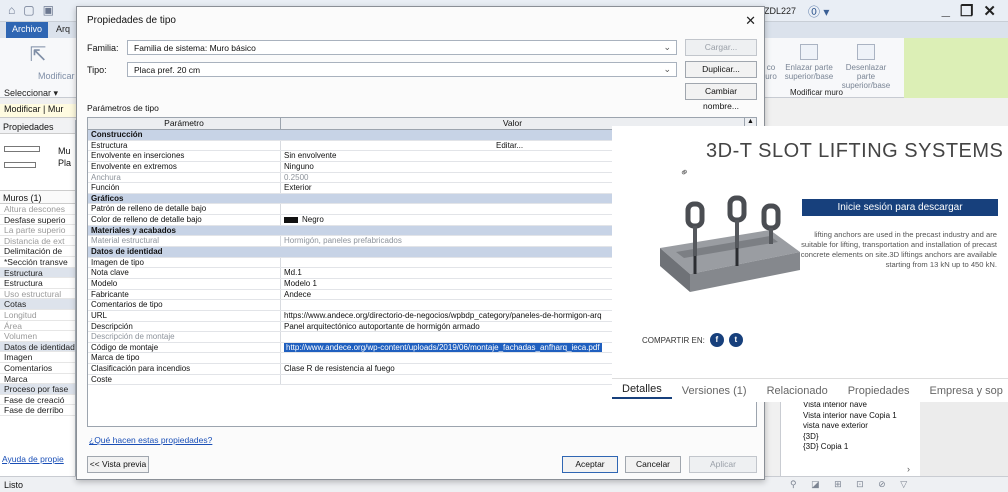 This screenshot has width=1008, height=492. What do you see at coordinates (402, 47) in the screenshot?
I see `family-dropdown: Familia de sistema: Muro básico ⌄` at bounding box center [402, 47].